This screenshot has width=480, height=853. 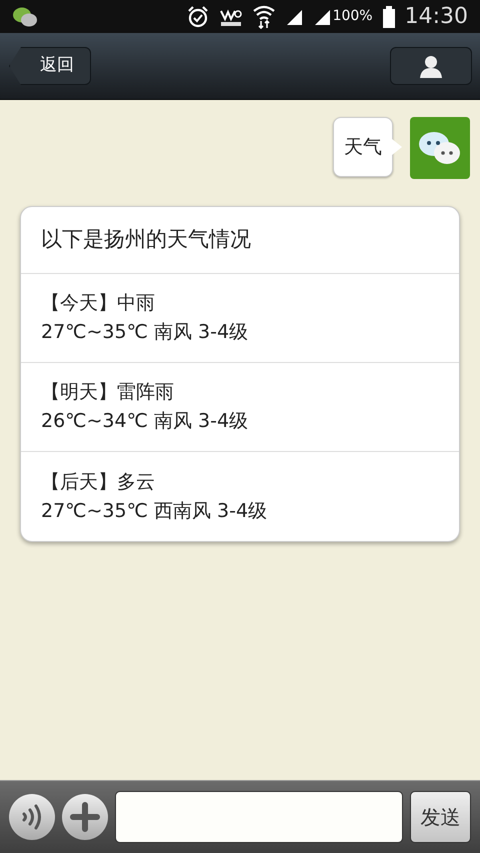 What do you see at coordinates (197, 17) in the screenshot?
I see `alarm-icon` at bounding box center [197, 17].